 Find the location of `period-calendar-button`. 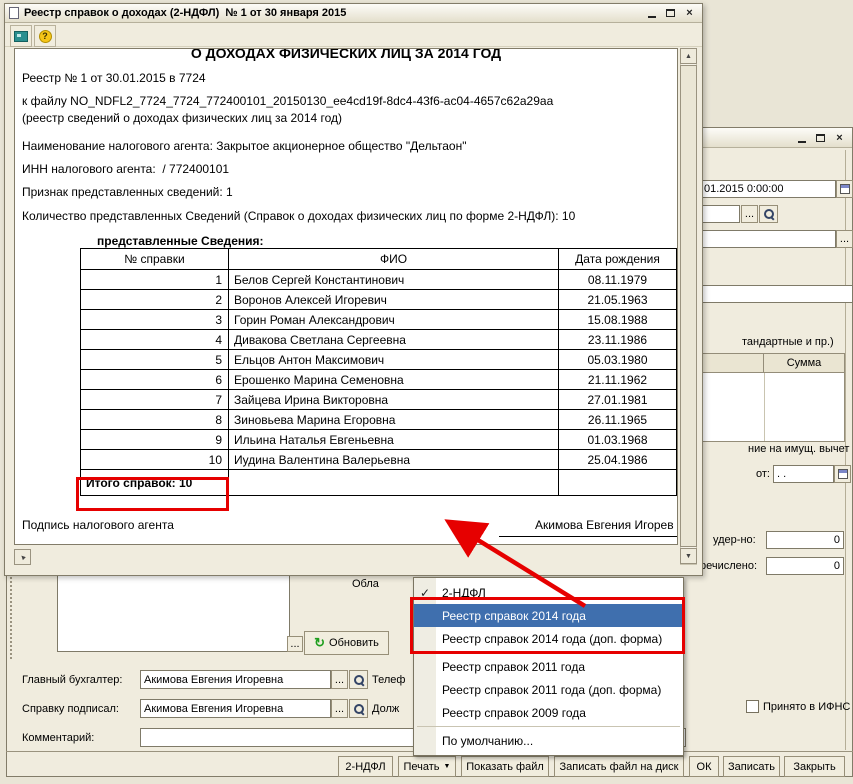

period-calendar-button is located at coordinates (844, 189).